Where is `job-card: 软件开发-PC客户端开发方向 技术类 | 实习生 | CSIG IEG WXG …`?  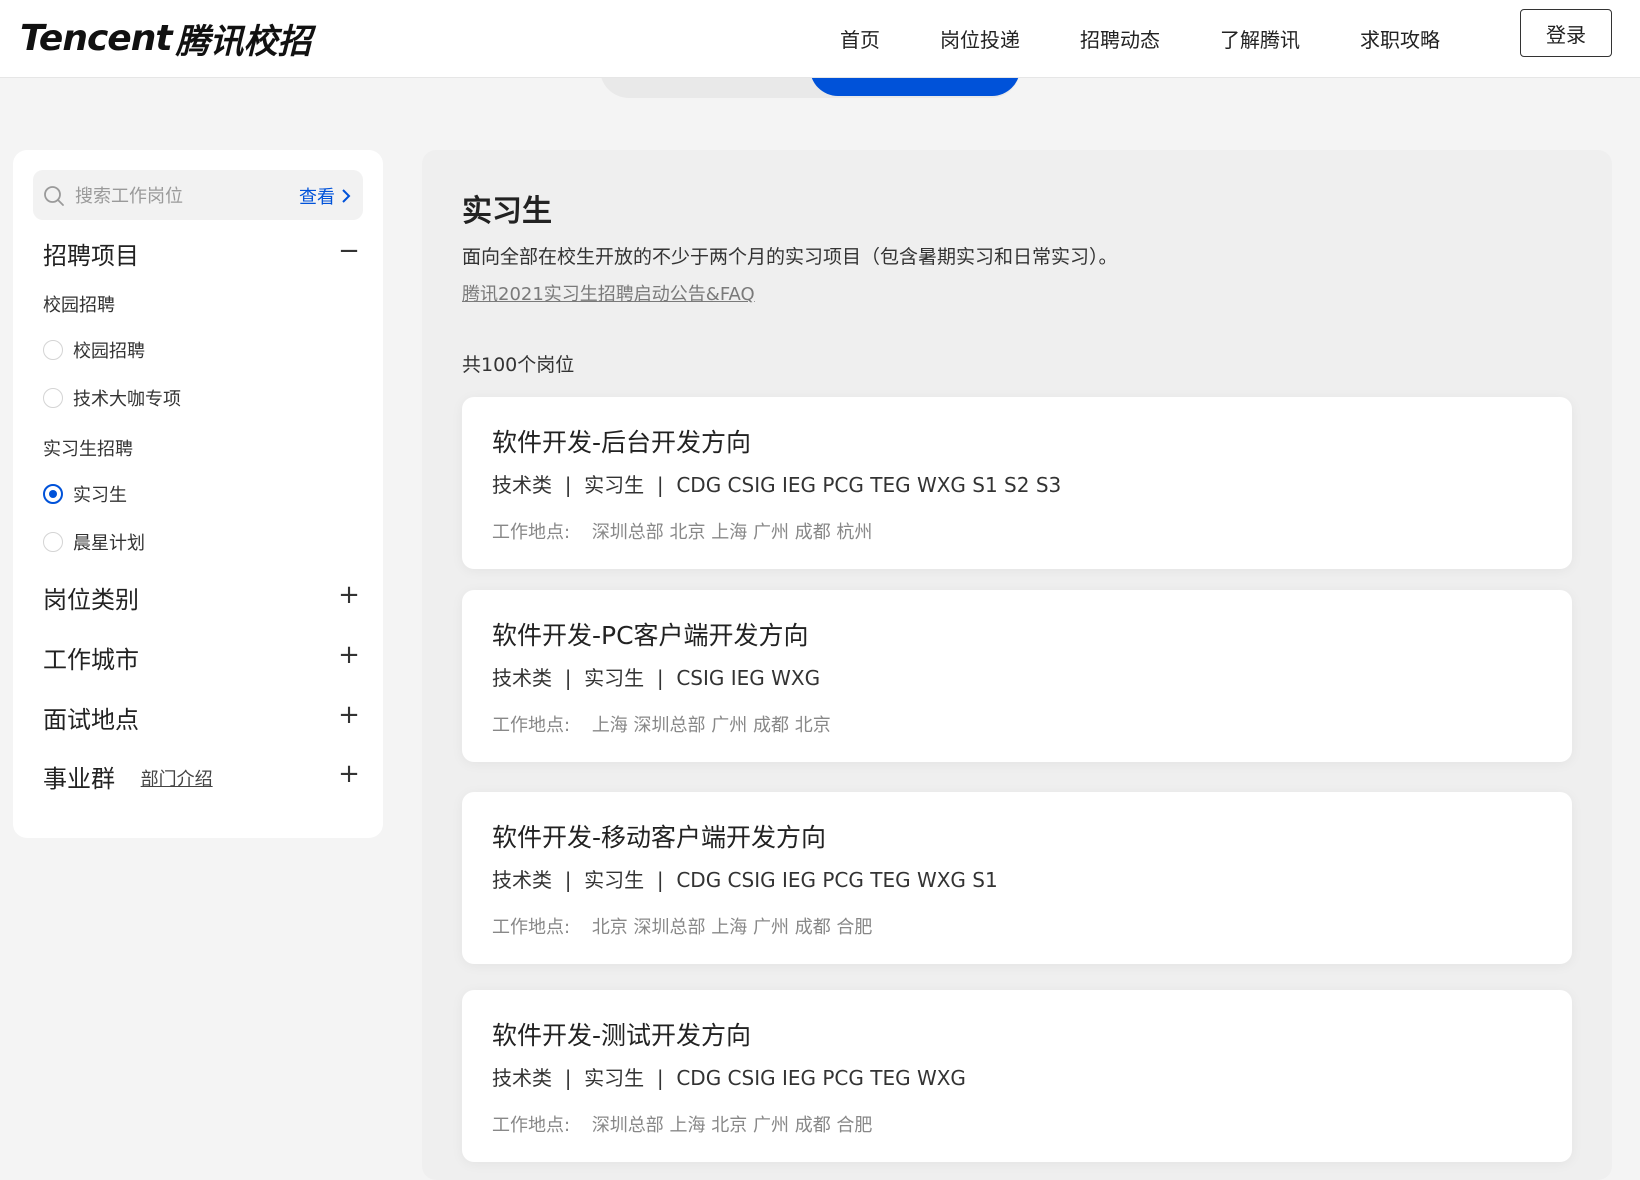 job-card: 软件开发-PC客户端开发方向 技术类 | 实习生 | CSIG IEG WXG … is located at coordinates (1017, 676).